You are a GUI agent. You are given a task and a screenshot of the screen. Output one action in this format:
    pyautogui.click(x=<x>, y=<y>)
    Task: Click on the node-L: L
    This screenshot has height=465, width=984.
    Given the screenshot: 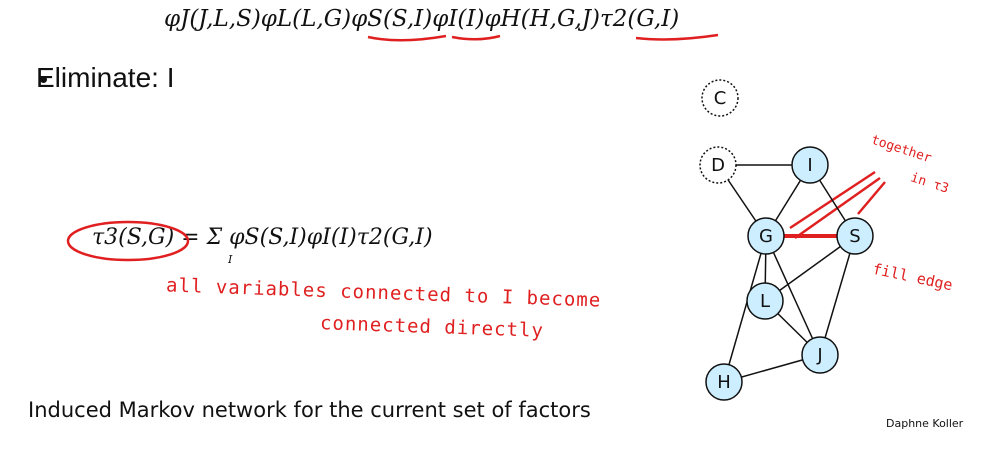 What is the action you would take?
    pyautogui.click(x=765, y=301)
    